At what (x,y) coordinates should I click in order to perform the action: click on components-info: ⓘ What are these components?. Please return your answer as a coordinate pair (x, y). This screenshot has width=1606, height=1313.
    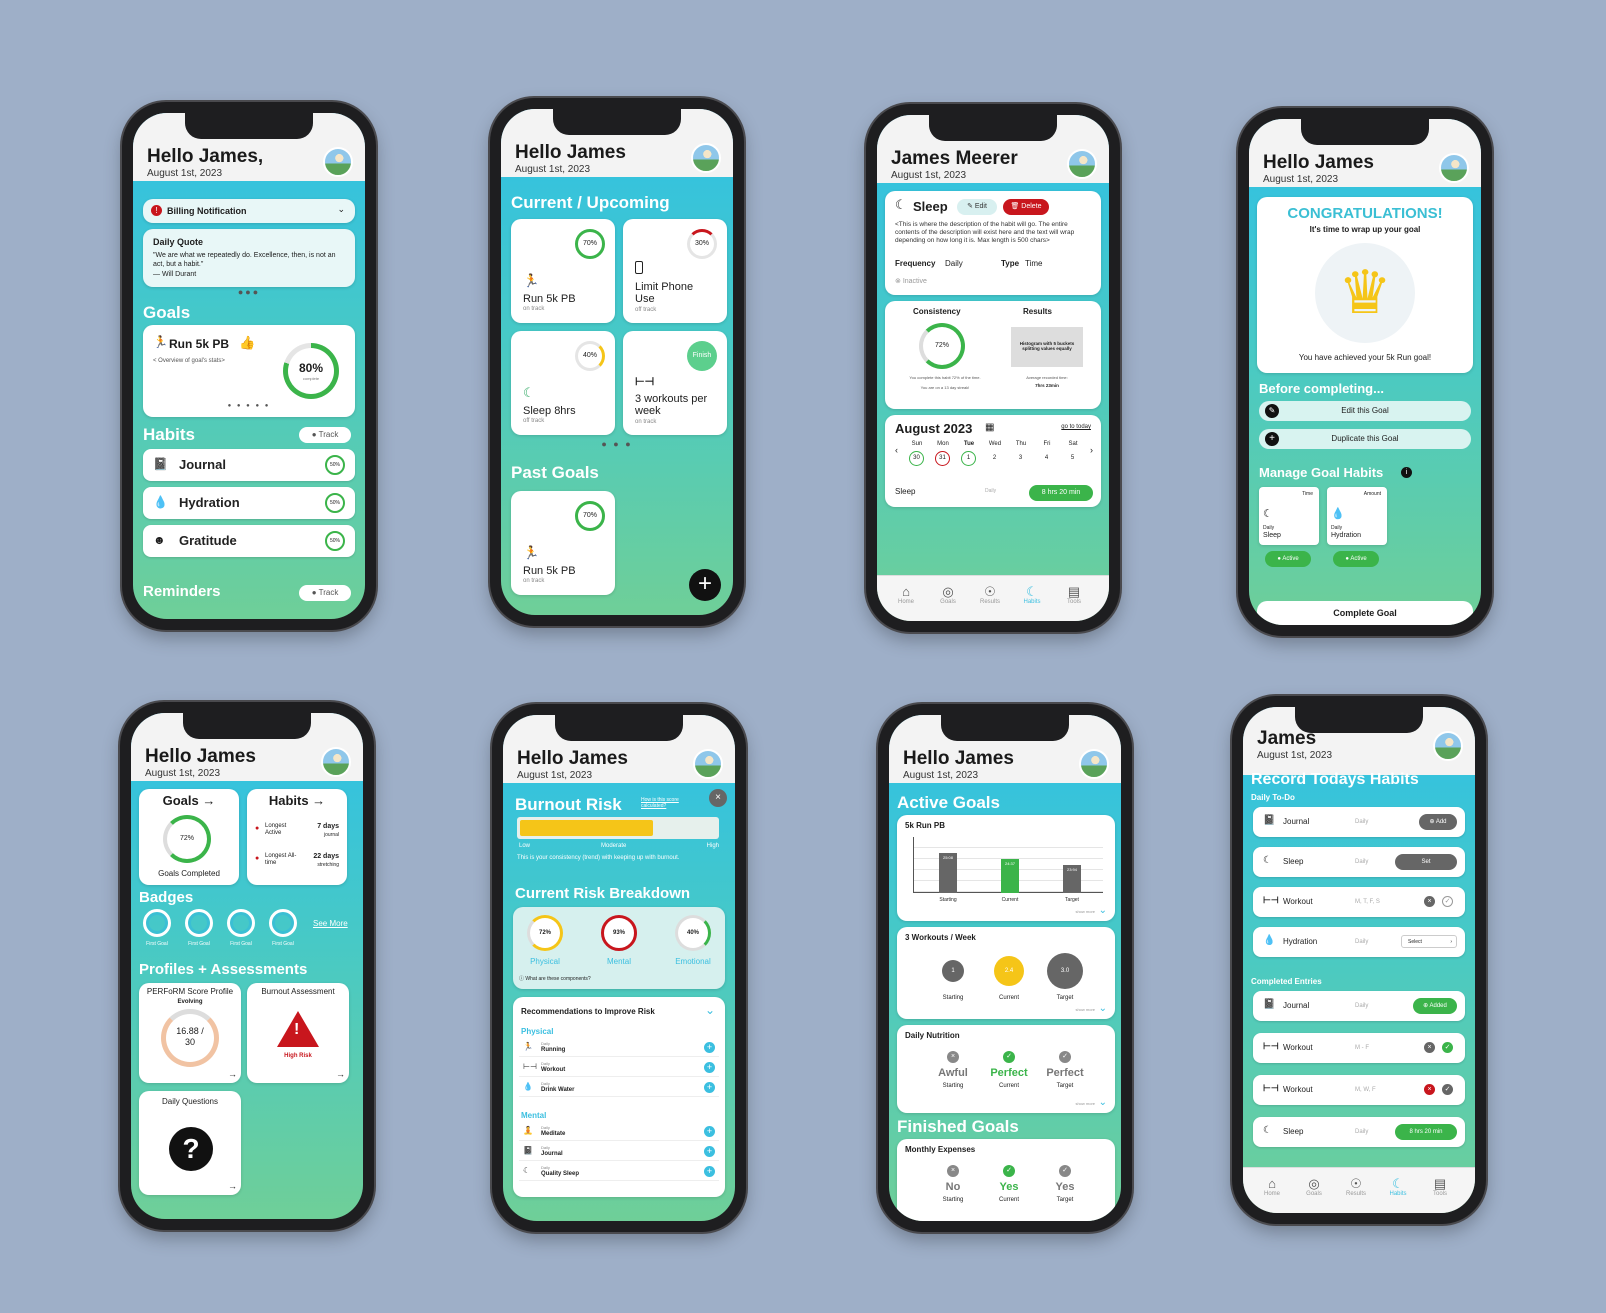
    Looking at the image, I should click on (555, 978).